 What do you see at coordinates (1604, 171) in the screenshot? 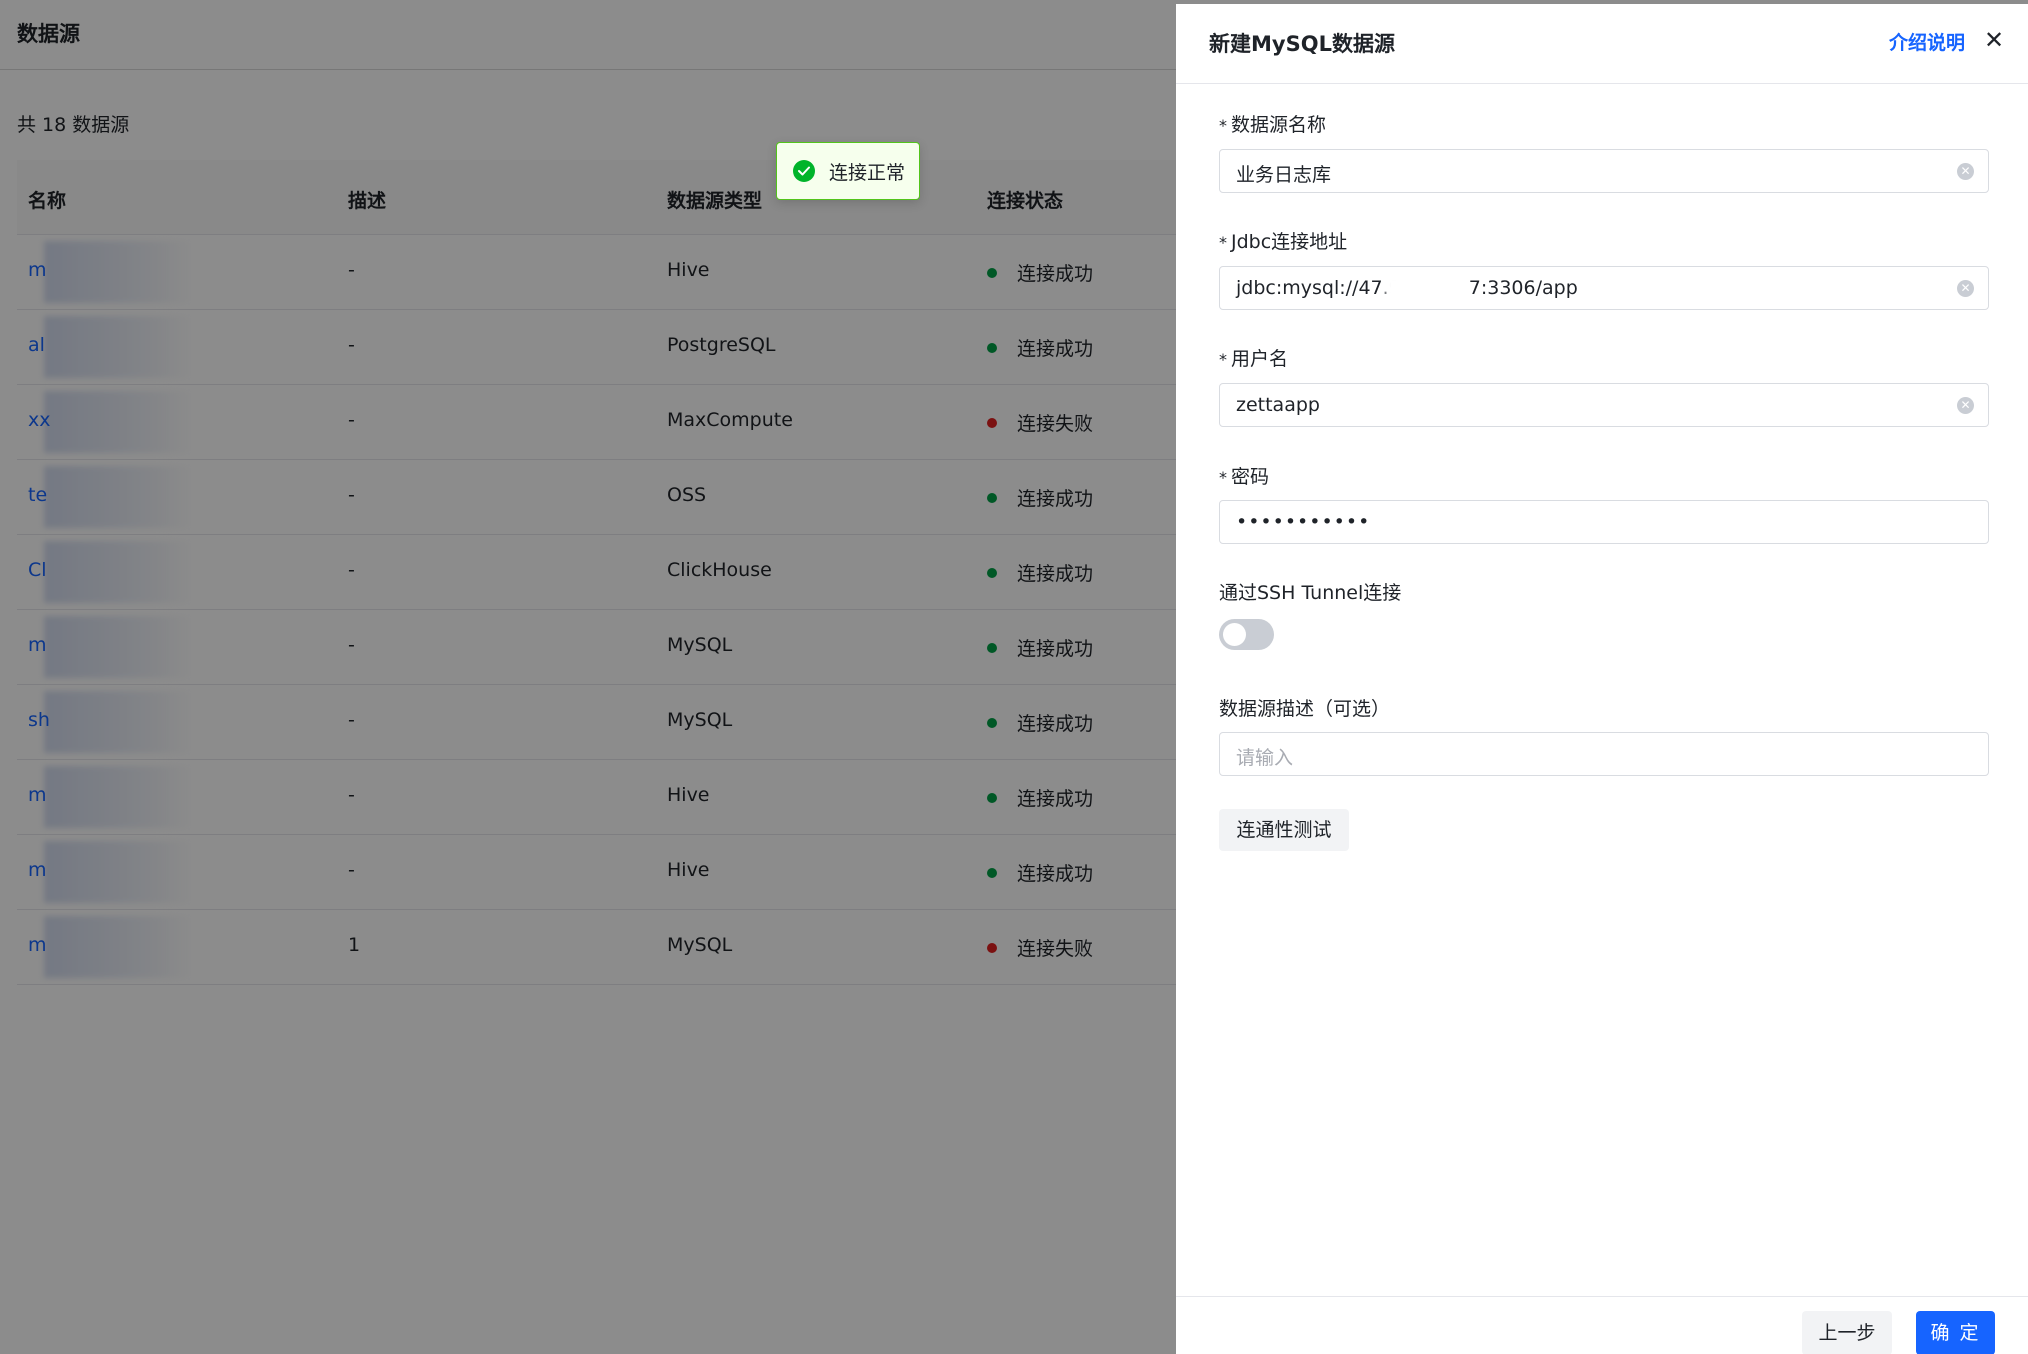
I see `name-input: 业务日志库 ✕` at bounding box center [1604, 171].